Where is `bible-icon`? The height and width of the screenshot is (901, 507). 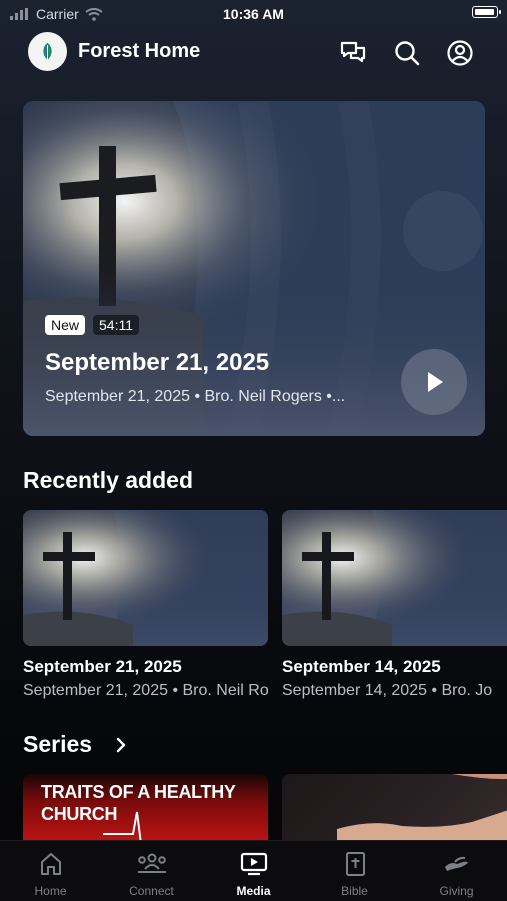
bible-icon is located at coordinates (355, 864).